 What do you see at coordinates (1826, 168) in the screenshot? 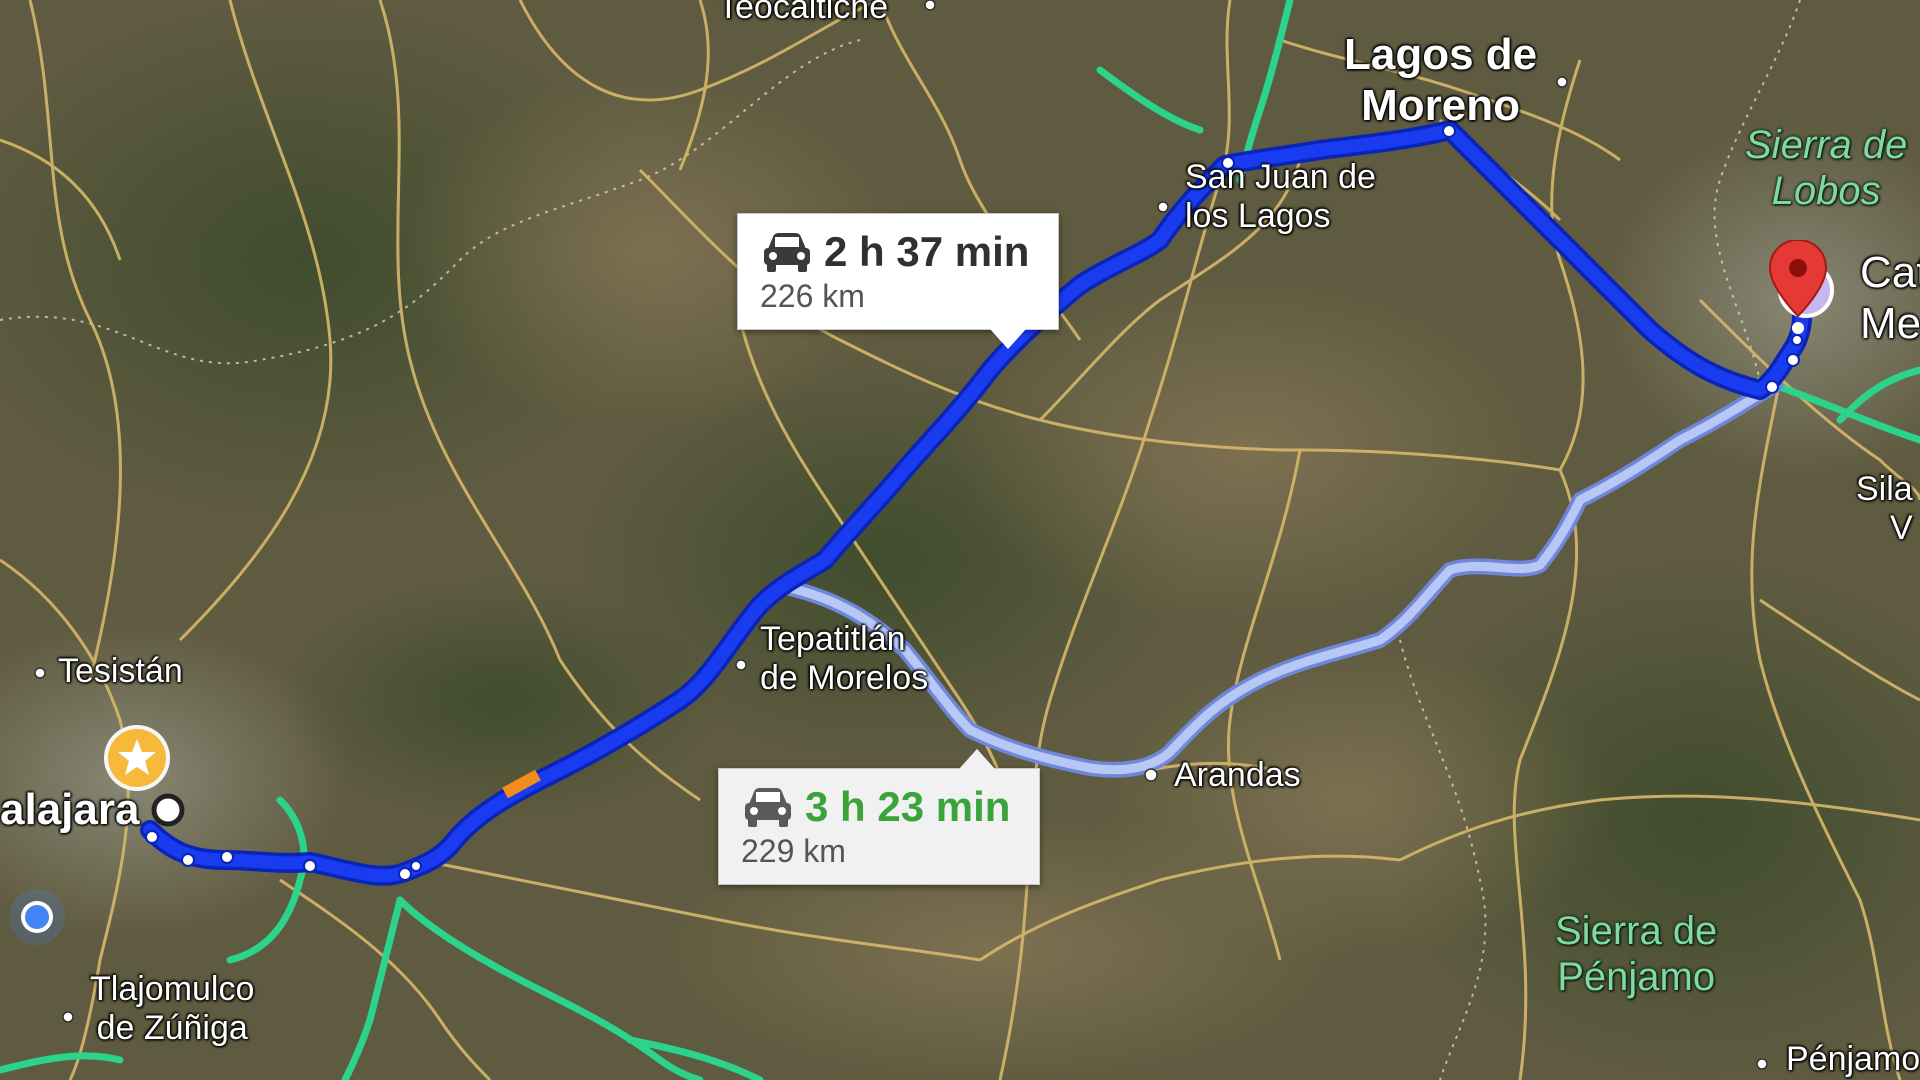
I see `place-label-sierra-de-lobos: Sierra de Lobos` at bounding box center [1826, 168].